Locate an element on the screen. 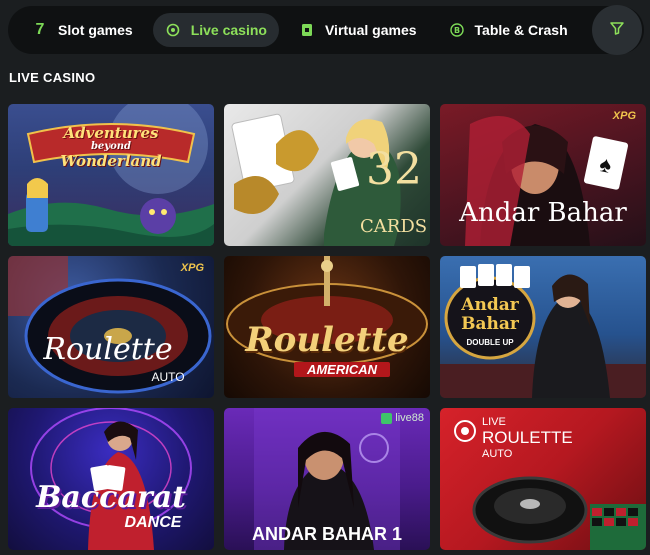  section-title: LIVE CASINO is located at coordinates (52, 77).